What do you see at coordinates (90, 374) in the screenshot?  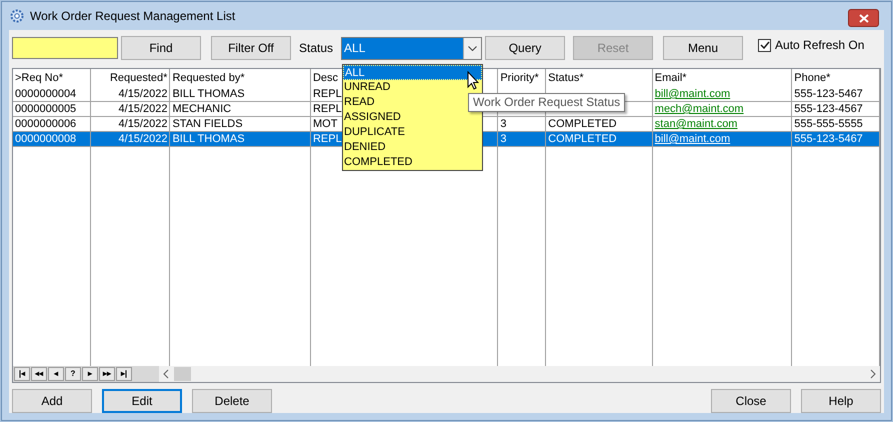 I see `navigator-button: ▸` at bounding box center [90, 374].